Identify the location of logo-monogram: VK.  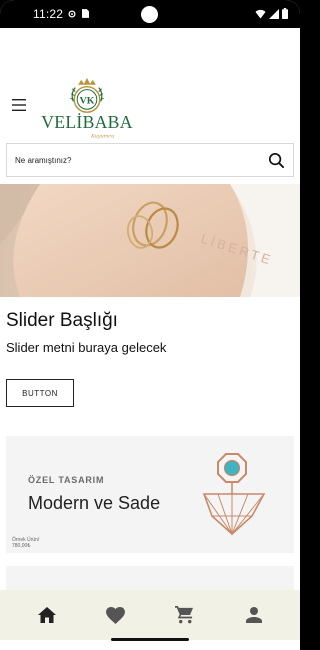
(87, 100).